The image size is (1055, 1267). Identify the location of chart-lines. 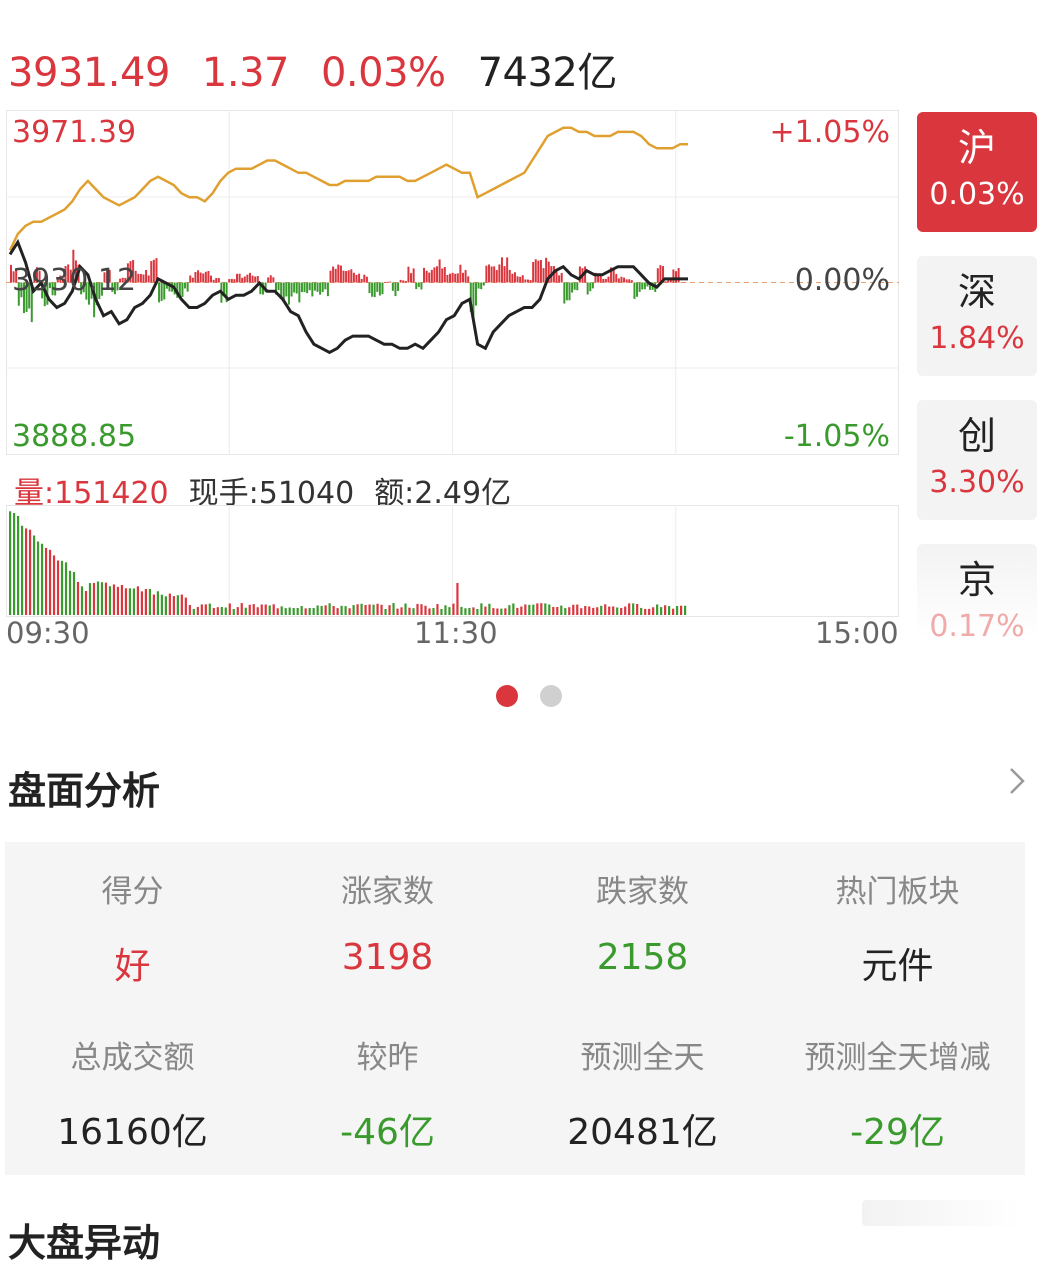
(349, 240).